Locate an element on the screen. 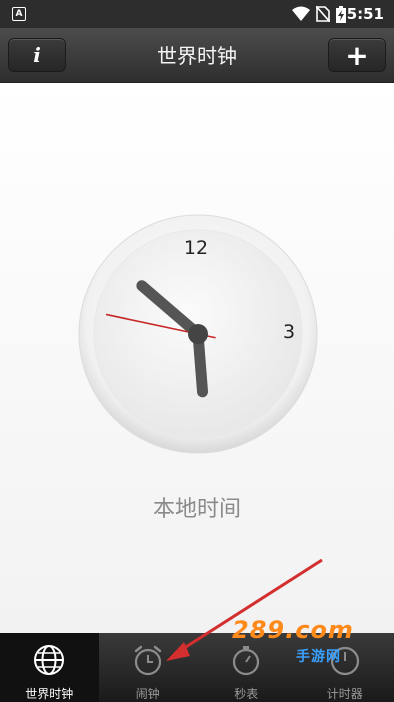 This screenshot has height=702, width=394. watermark-text: 289.com is located at coordinates (293, 630).